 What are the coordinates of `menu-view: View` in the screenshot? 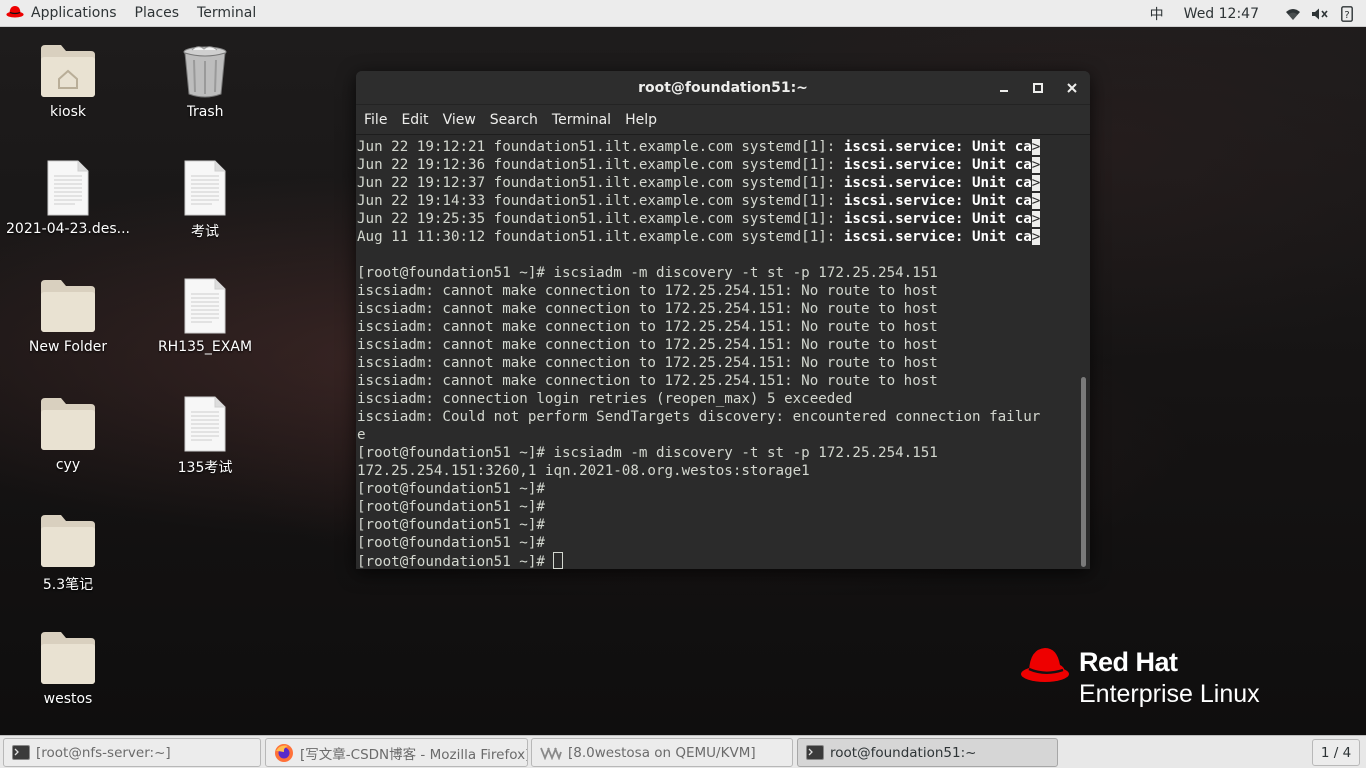 It's located at (459, 120).